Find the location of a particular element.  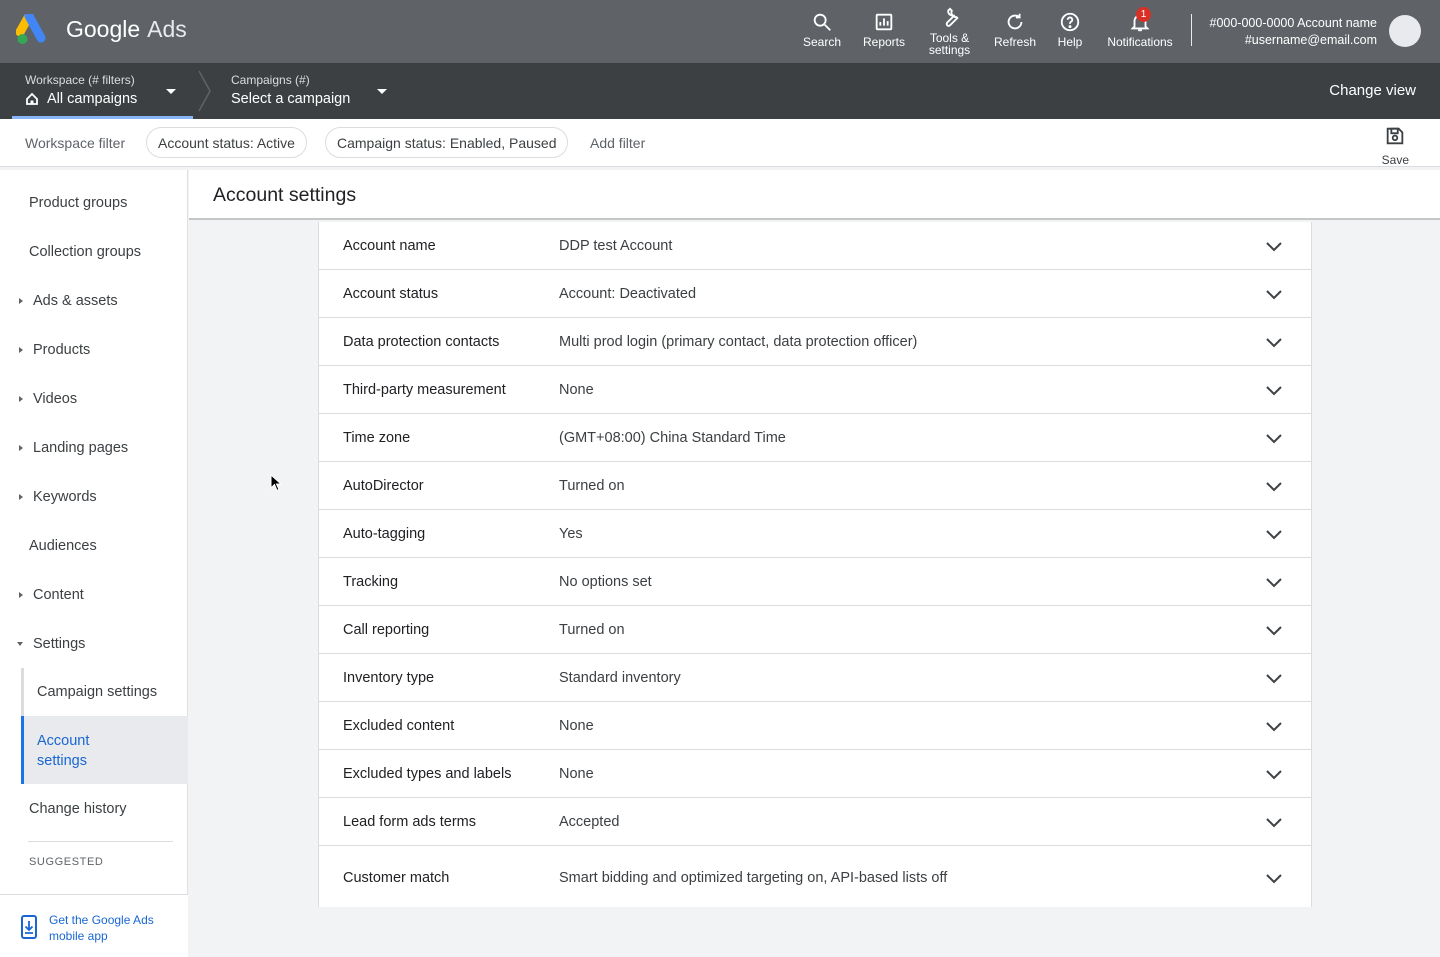

setting-row-excluded-content: Excluded content None is located at coordinates (815, 726).